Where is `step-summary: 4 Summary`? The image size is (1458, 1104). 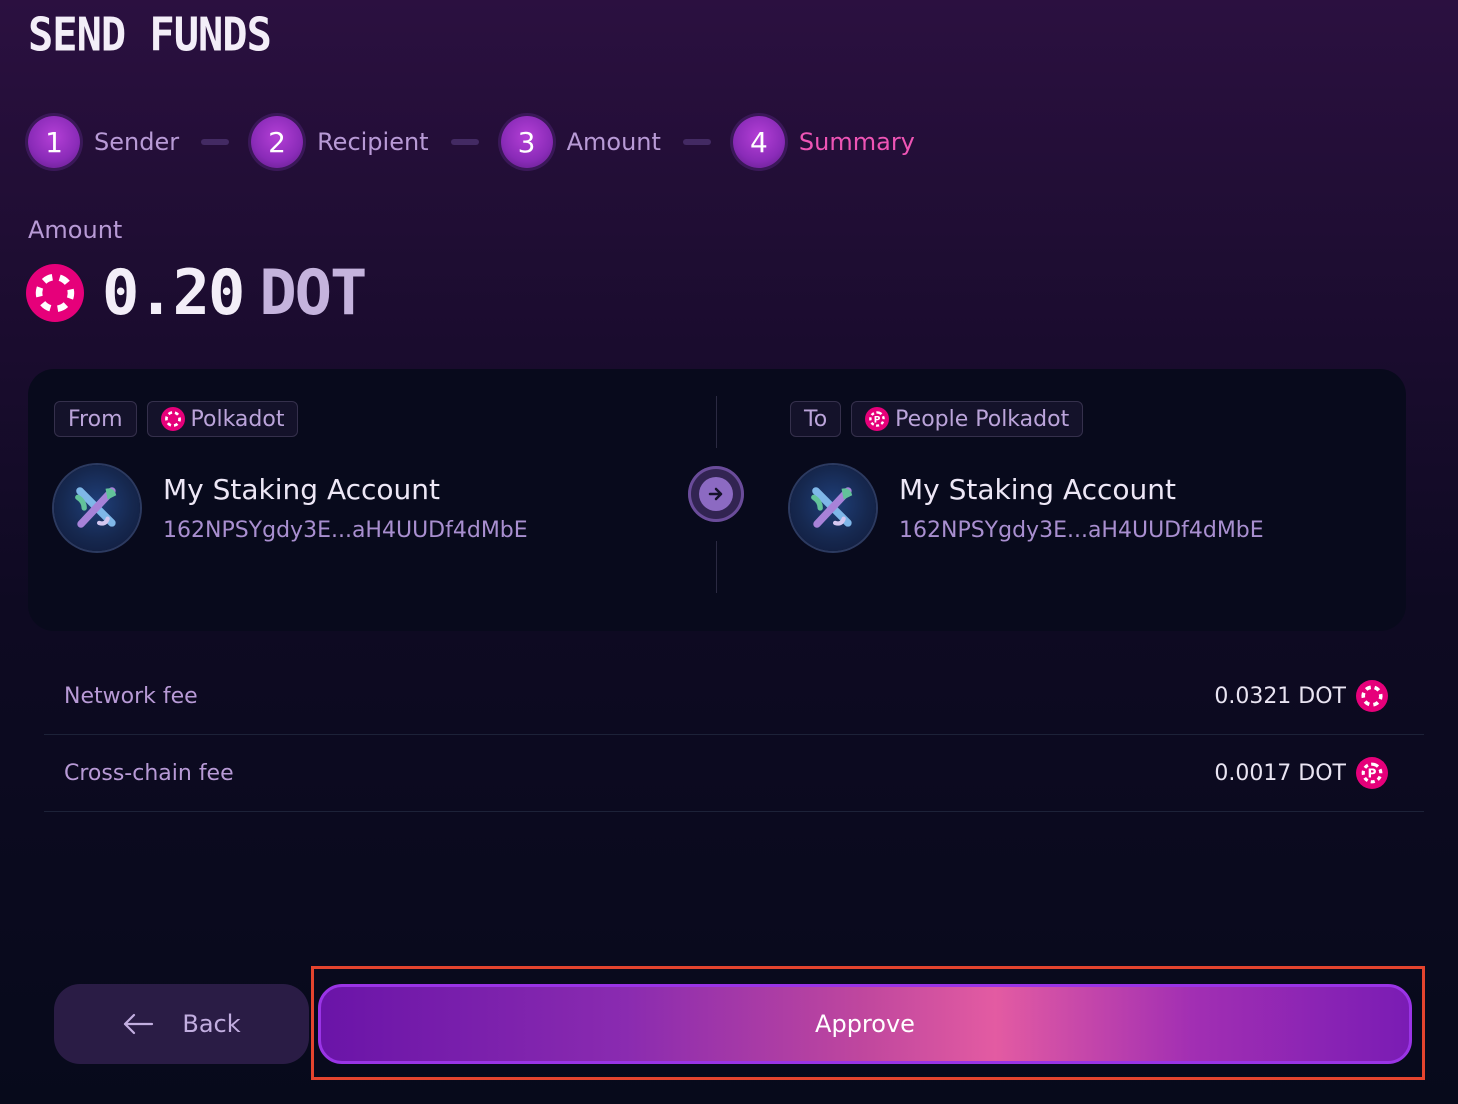
step-summary: 4 Summary is located at coordinates (823, 142).